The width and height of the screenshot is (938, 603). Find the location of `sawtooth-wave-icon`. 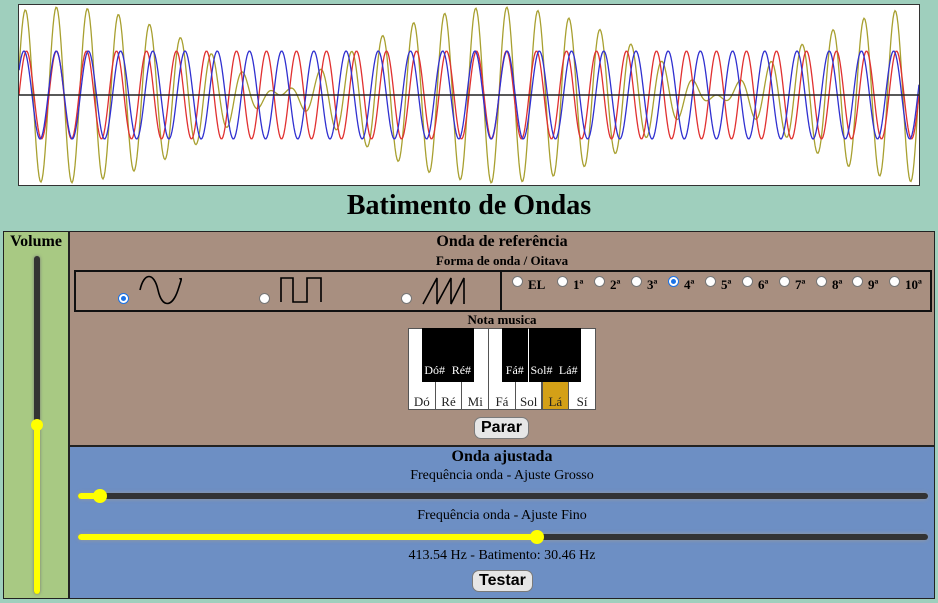

sawtooth-wave-icon is located at coordinates (443, 291).